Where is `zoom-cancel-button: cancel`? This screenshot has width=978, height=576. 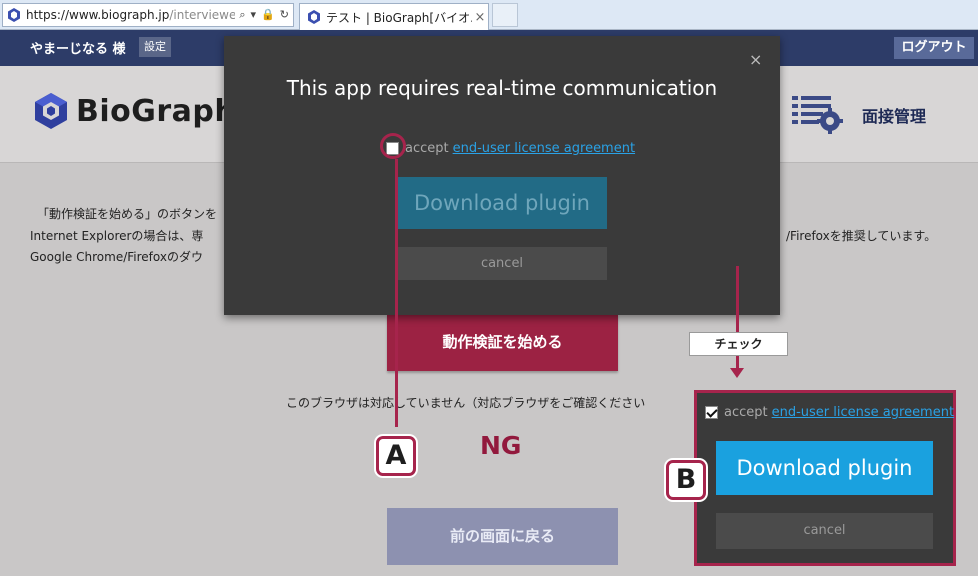 zoom-cancel-button: cancel is located at coordinates (824, 531).